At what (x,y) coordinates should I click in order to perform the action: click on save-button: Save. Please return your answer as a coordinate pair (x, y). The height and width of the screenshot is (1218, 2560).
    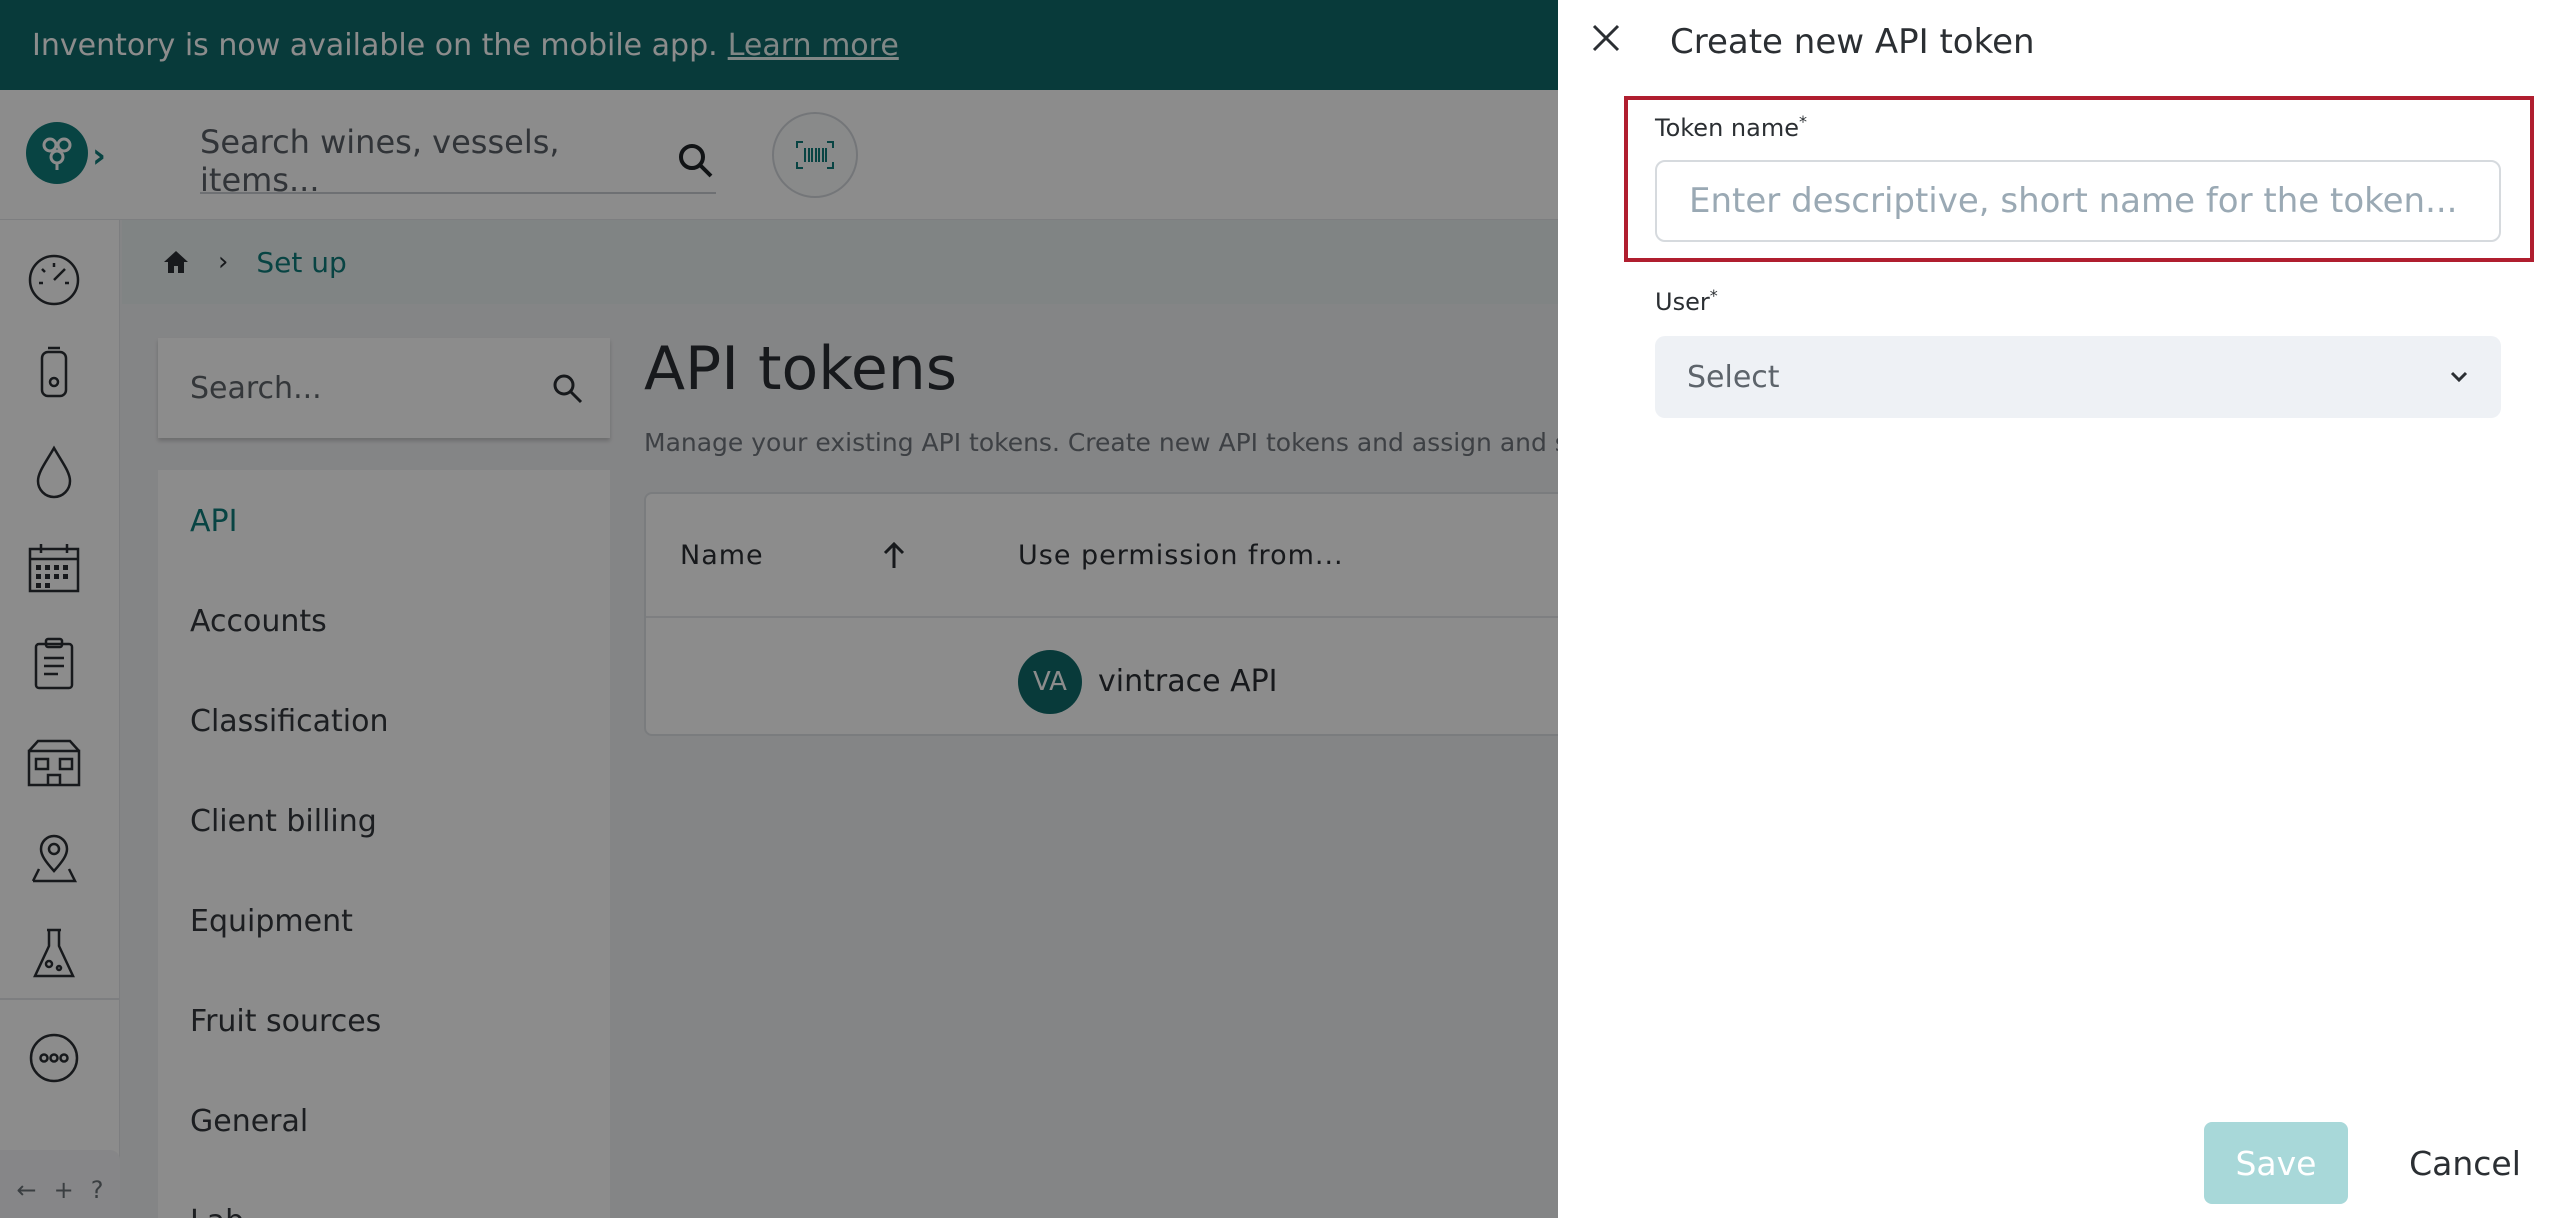
    Looking at the image, I should click on (2276, 1163).